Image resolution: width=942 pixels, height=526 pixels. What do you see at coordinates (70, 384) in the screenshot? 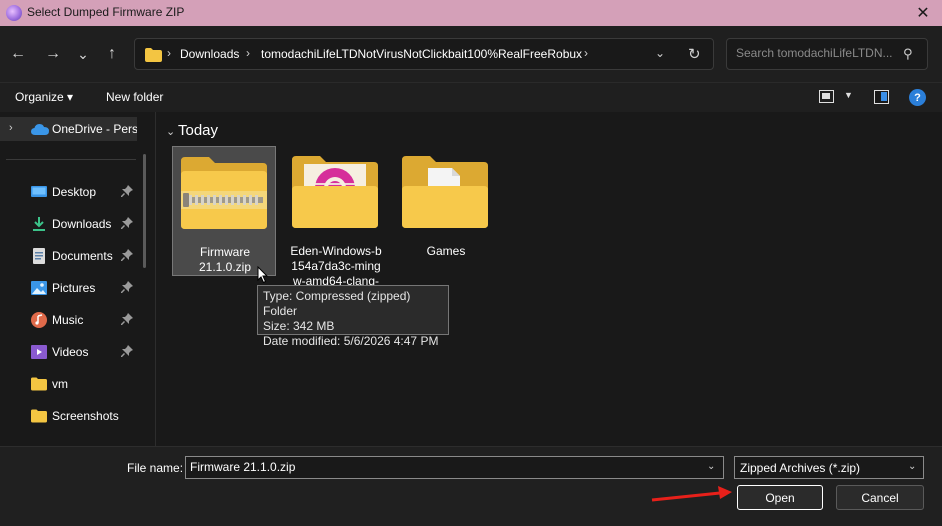
I see `sidebar-item-vm: vm` at bounding box center [70, 384].